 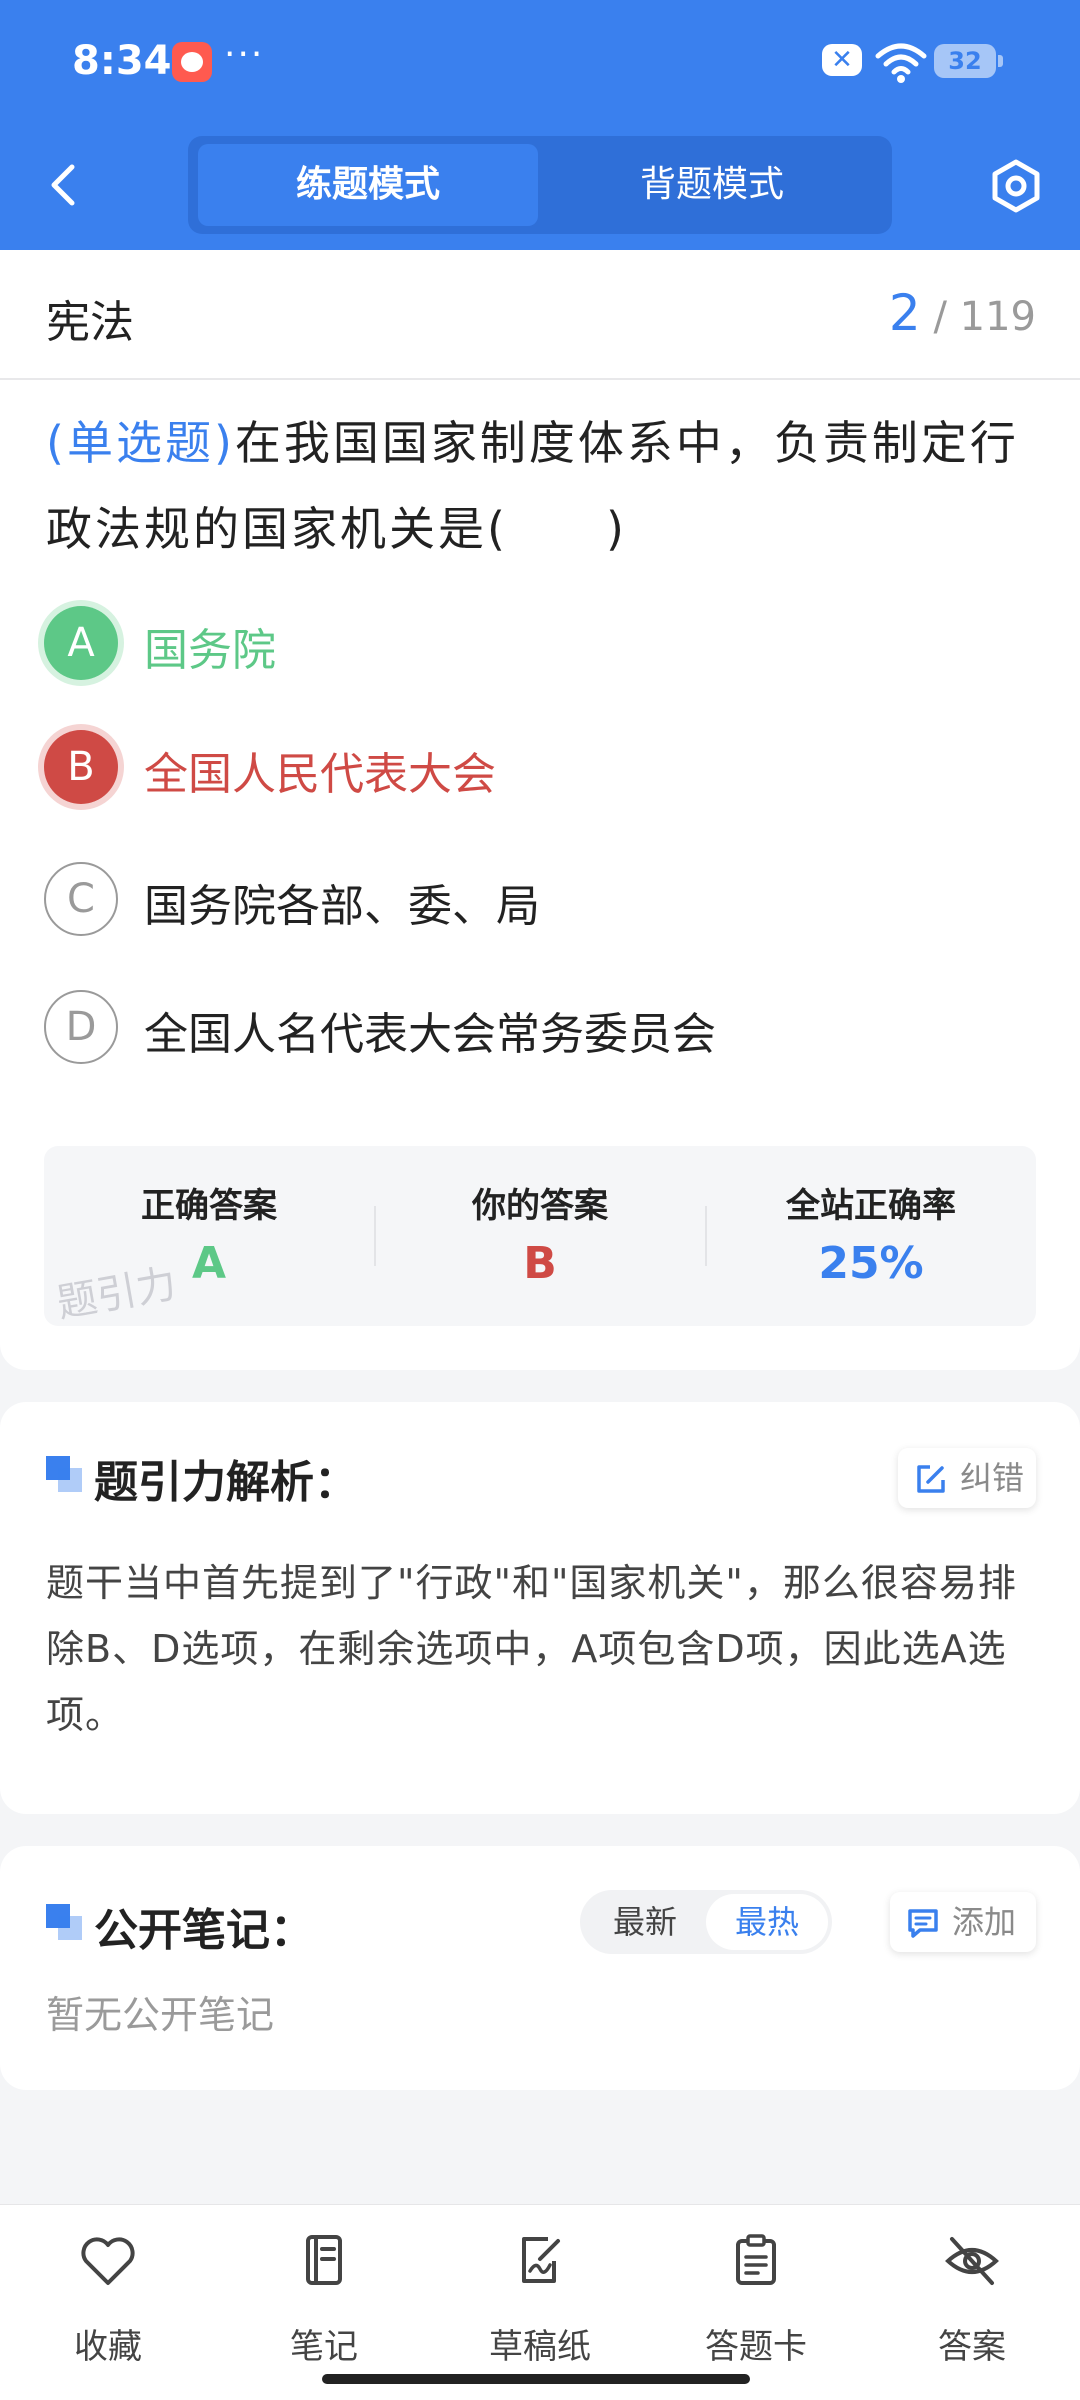 I want to click on heart-icon, so click(x=108, y=2261).